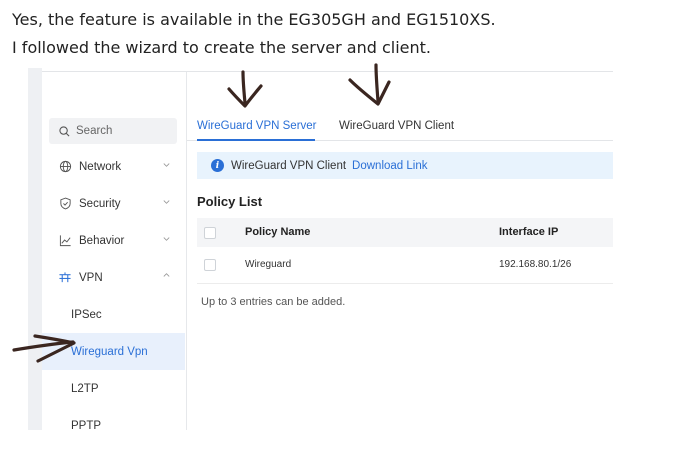 Image resolution: width=694 pixels, height=468 pixels. Describe the element at coordinates (94, 131) in the screenshot. I see `search-placeholder: Search` at that location.